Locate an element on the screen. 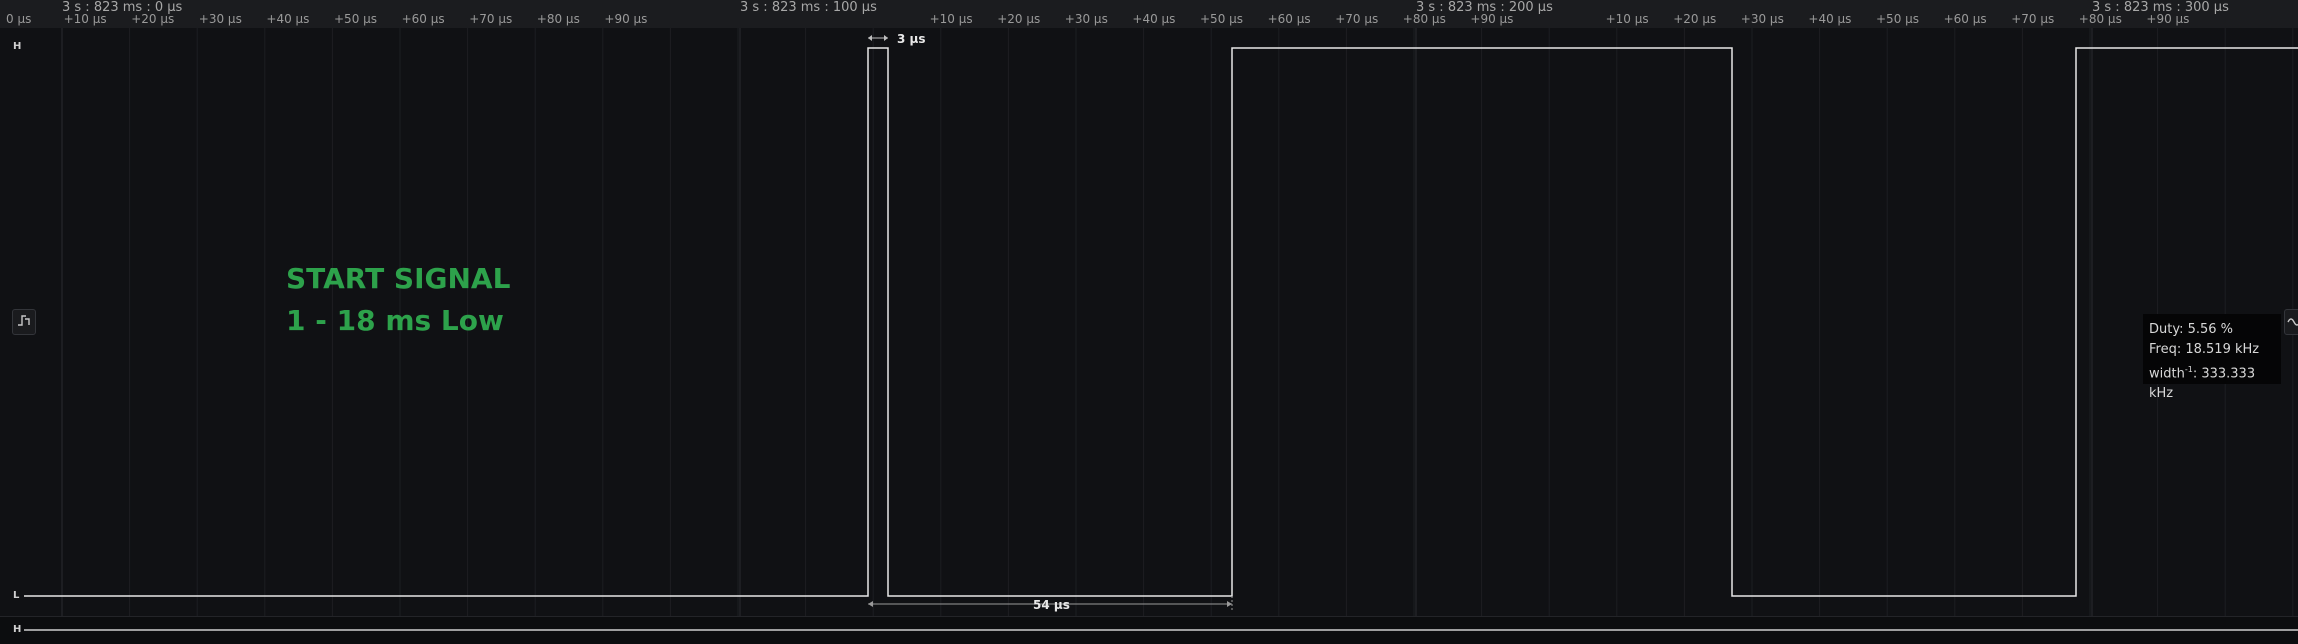 The height and width of the screenshot is (644, 2298). width-inverse-value: width-1: 333.333 kHz is located at coordinates (2215, 382).